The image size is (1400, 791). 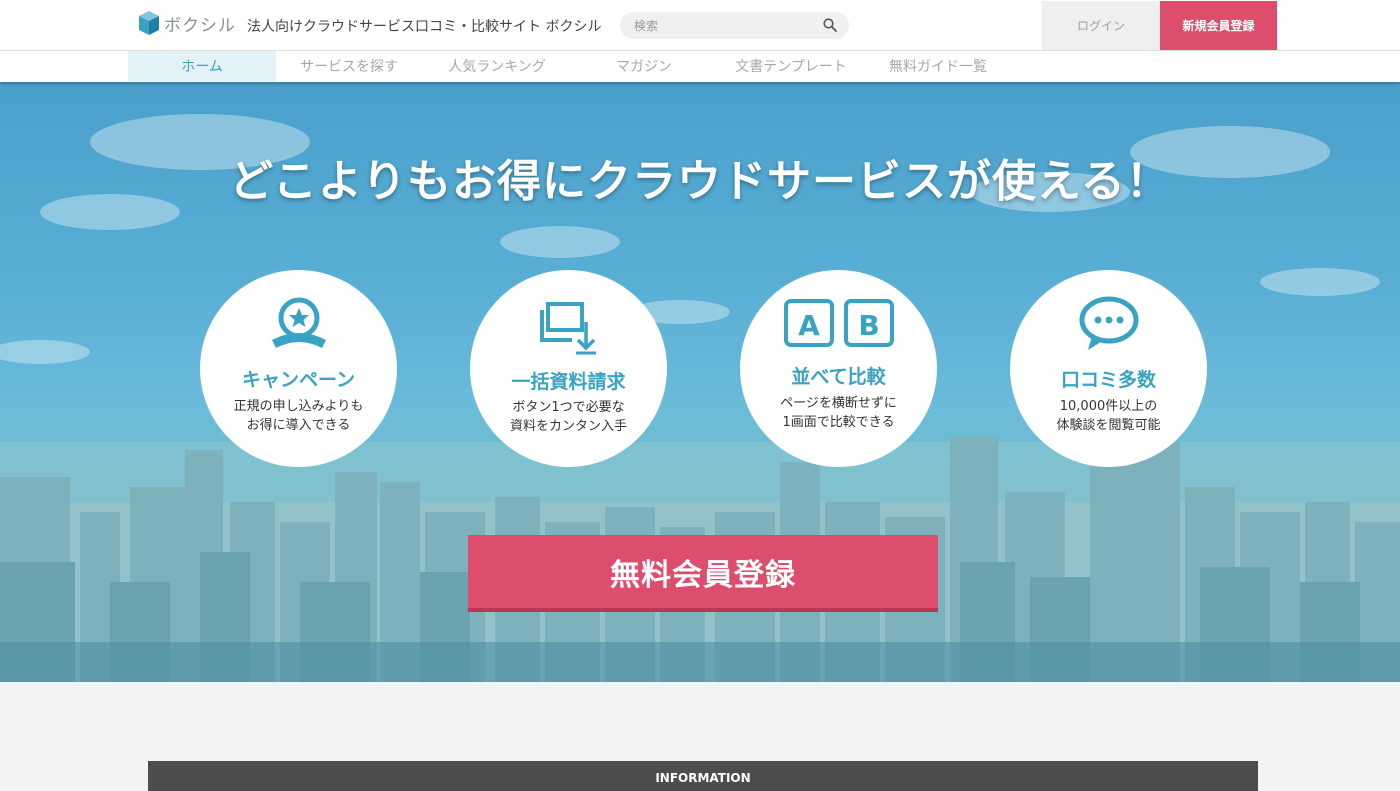 What do you see at coordinates (838, 323) in the screenshot?
I see `ab-compare-icon: A B` at bounding box center [838, 323].